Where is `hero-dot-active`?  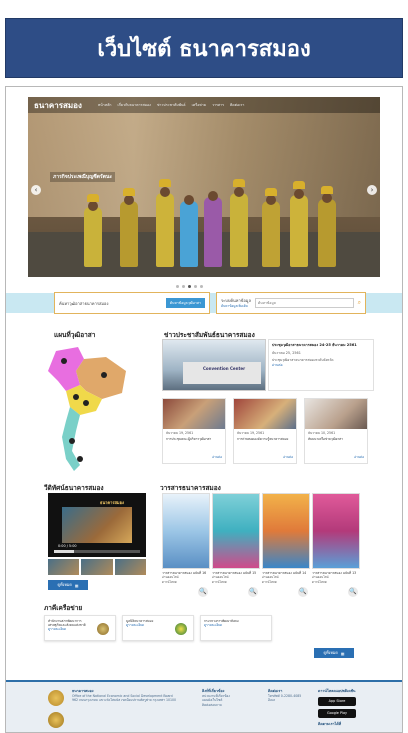 hero-dot-active is located at coordinates (189, 286).